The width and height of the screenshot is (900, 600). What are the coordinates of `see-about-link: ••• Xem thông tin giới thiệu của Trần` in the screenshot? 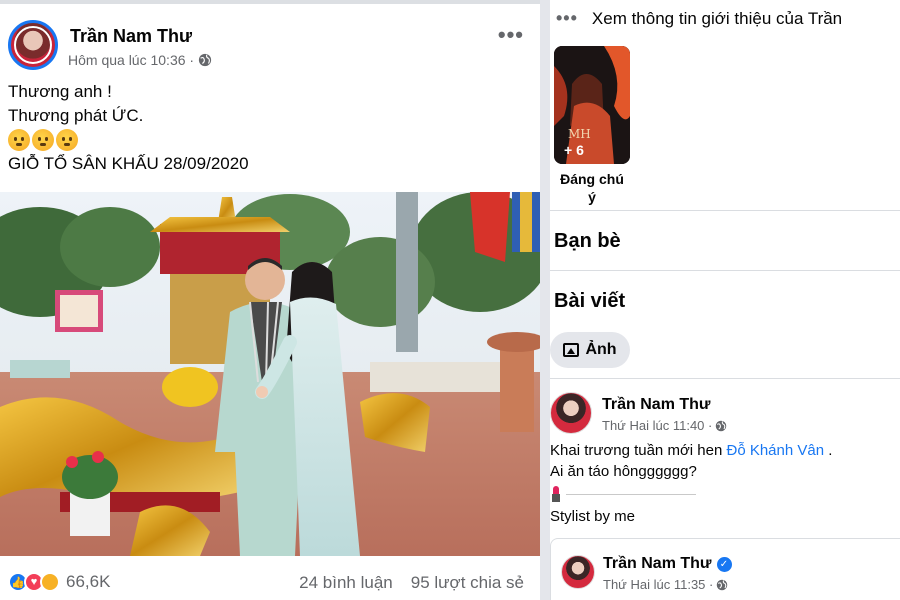 It's located at (699, 18).